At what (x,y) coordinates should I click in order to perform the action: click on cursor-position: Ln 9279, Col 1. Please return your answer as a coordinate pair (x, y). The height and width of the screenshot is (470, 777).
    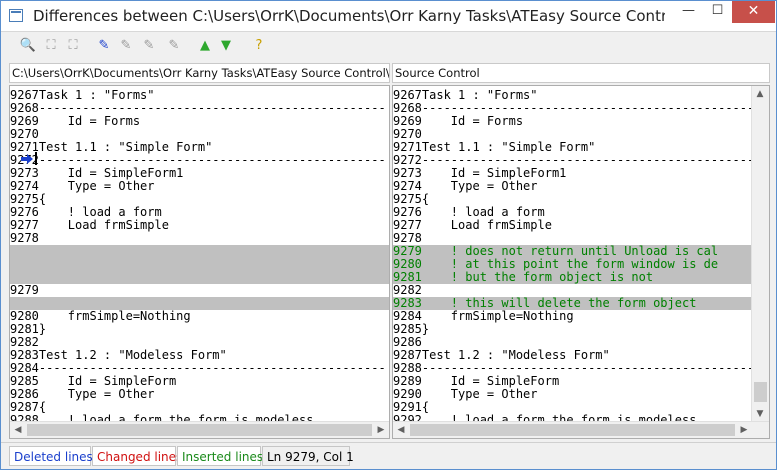
    Looking at the image, I should click on (308, 456).